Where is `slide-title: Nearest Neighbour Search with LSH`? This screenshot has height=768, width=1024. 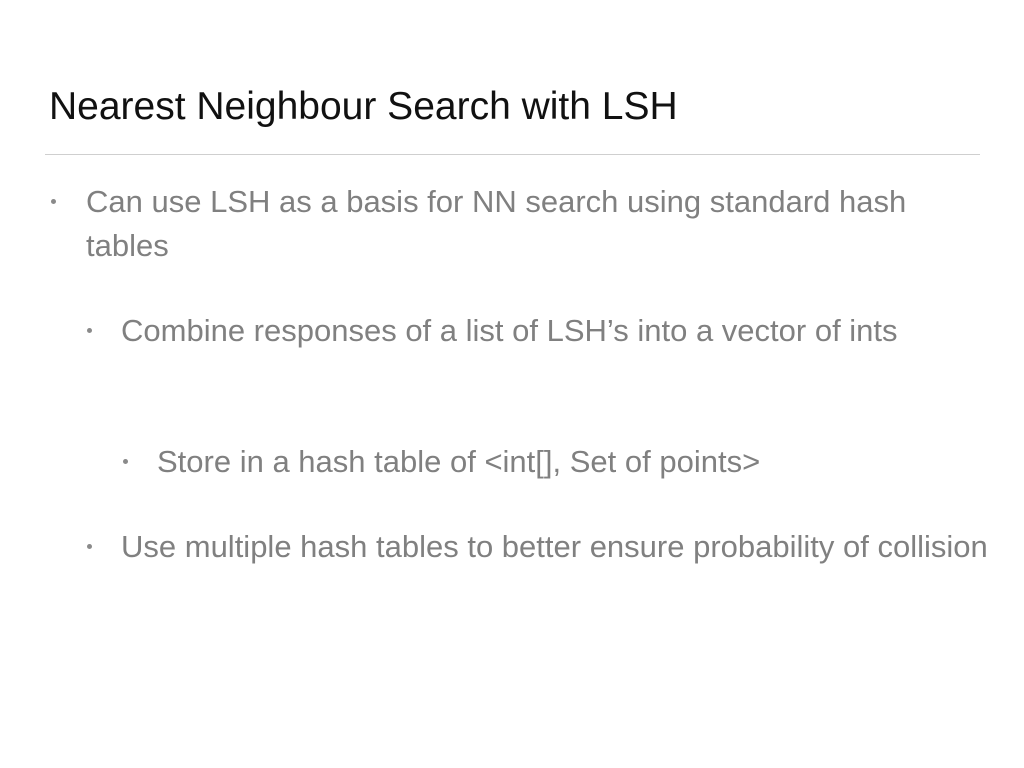
slide-title: Nearest Neighbour Search with LSH is located at coordinates (363, 106).